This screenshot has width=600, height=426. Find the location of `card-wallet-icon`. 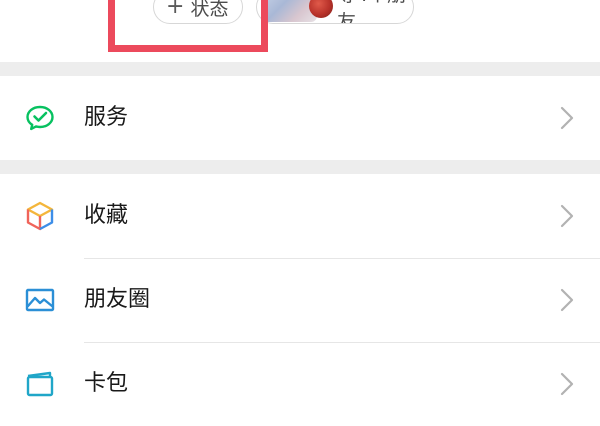

card-wallet-icon is located at coordinates (40, 384).